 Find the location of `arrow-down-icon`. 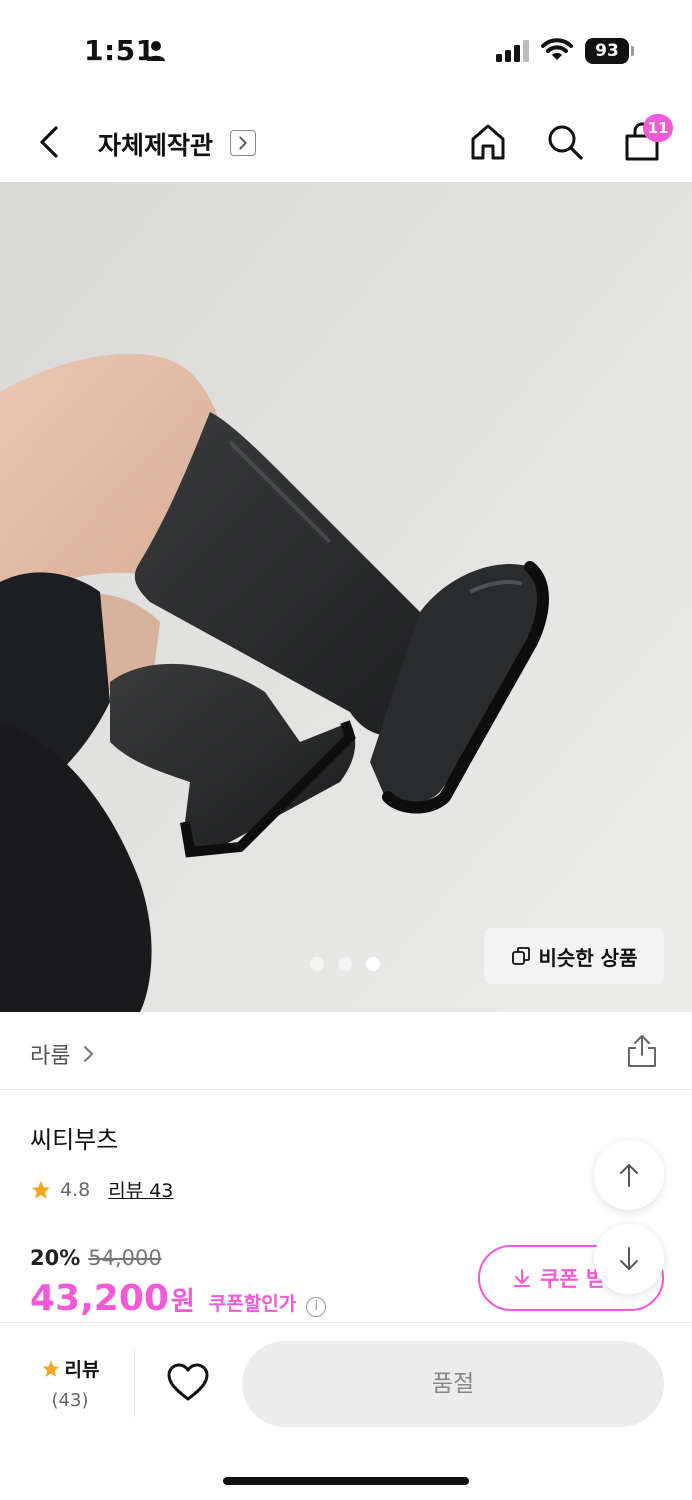

arrow-down-icon is located at coordinates (629, 1258).